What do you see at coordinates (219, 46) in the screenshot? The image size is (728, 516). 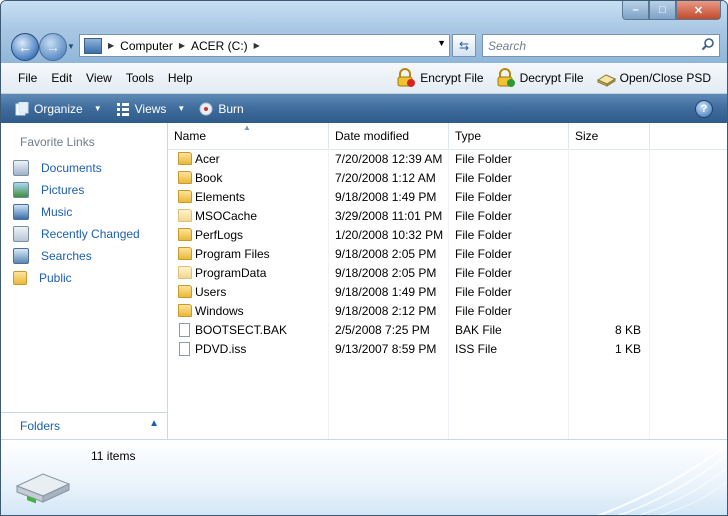 I see `breadcrumb-drive: ACER (C:)` at bounding box center [219, 46].